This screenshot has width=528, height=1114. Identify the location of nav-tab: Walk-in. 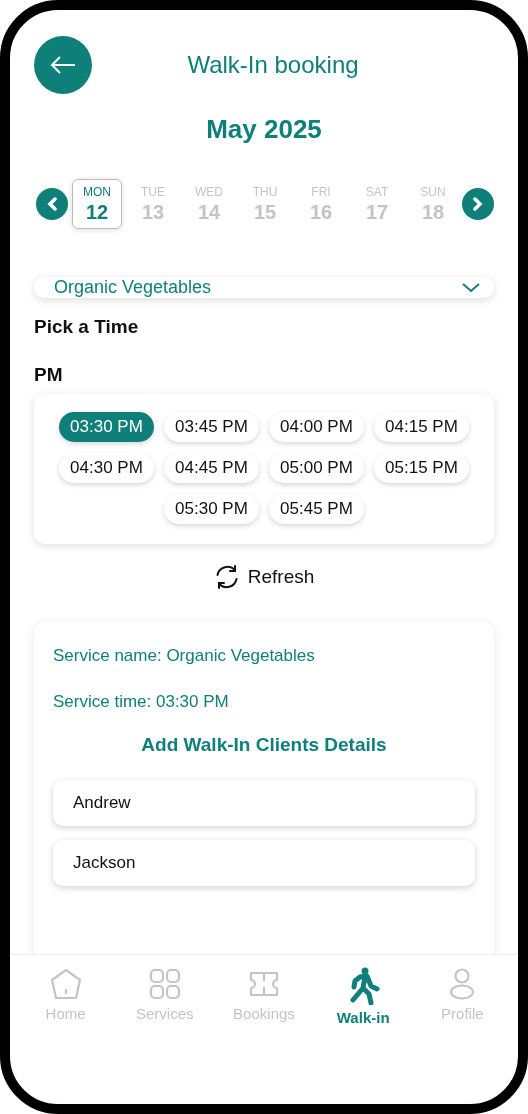
(363, 1035).